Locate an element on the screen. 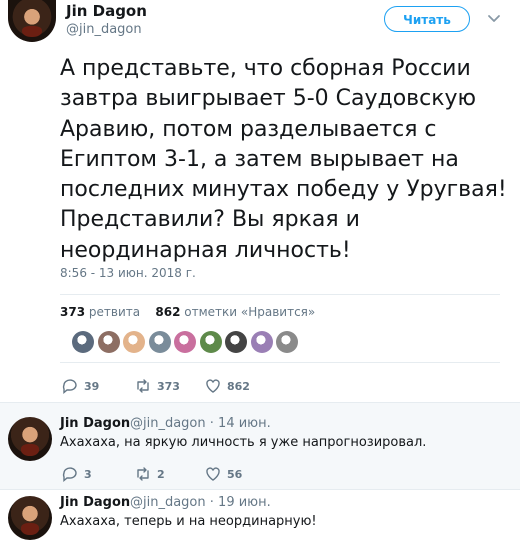  like-action: 862 is located at coordinates (227, 386).